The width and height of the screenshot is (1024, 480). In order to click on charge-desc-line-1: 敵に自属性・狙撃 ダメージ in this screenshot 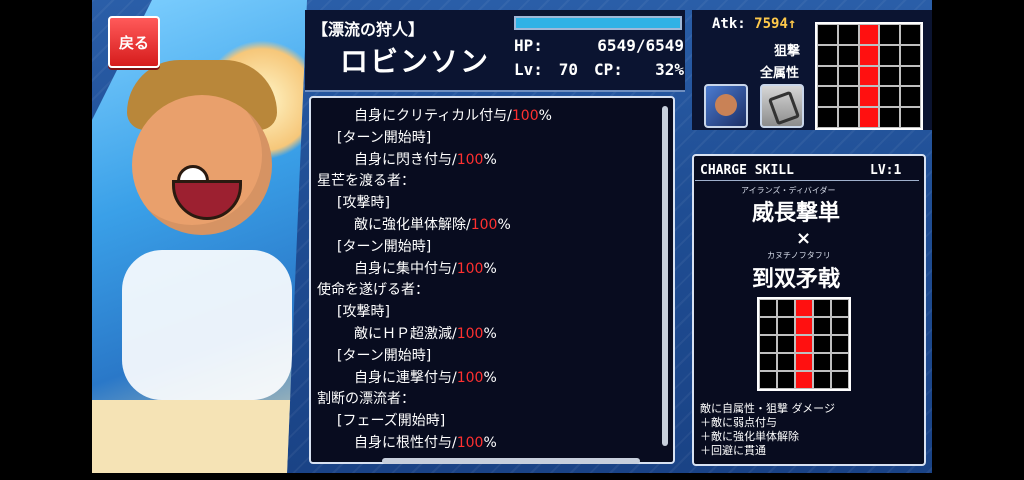, I will do `click(767, 408)`.